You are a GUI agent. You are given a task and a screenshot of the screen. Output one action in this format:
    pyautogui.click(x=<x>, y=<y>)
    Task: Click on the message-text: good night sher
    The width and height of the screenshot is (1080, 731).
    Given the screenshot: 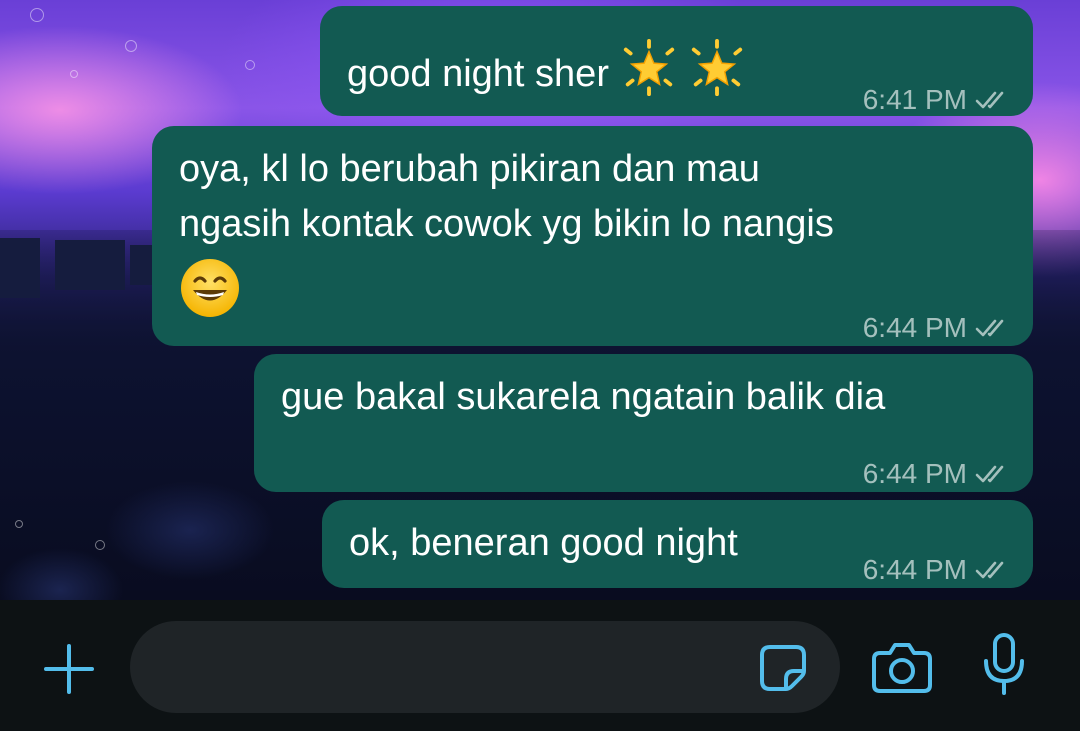 What is the action you would take?
    pyautogui.click(x=478, y=74)
    